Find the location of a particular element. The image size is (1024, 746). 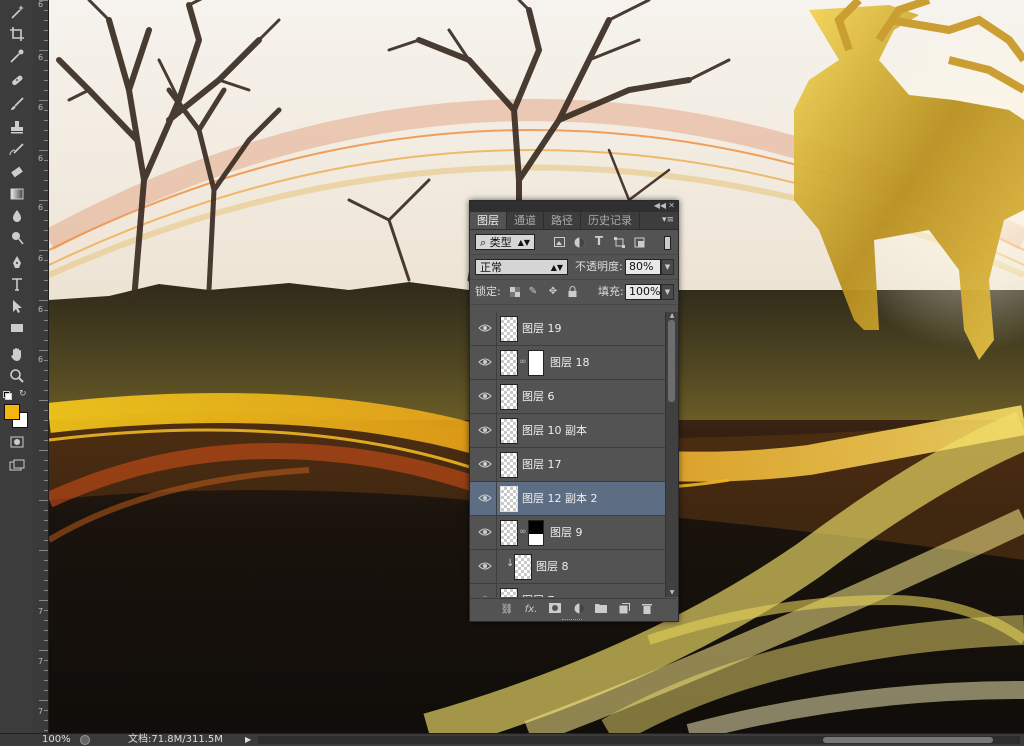

layer-row: ∞ 图层 9 is located at coordinates (568, 533).